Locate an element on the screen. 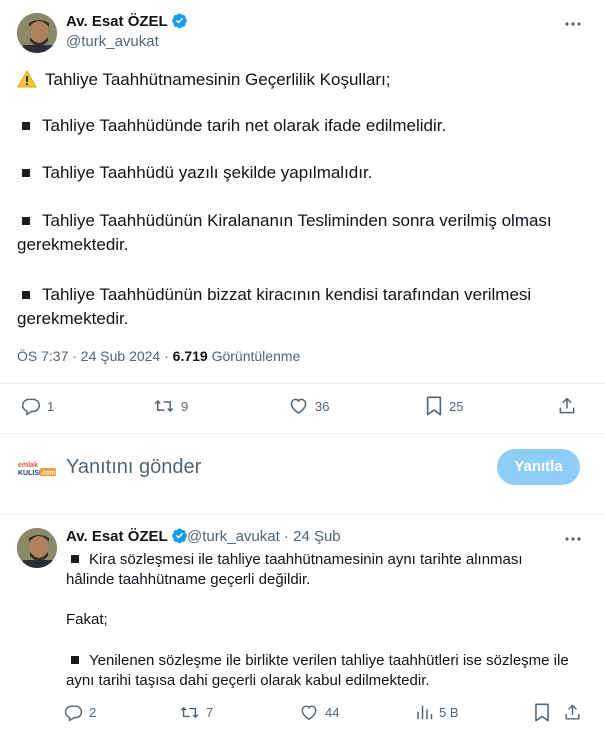 The width and height of the screenshot is (605, 739). reply-button: 1 is located at coordinates (37, 406).